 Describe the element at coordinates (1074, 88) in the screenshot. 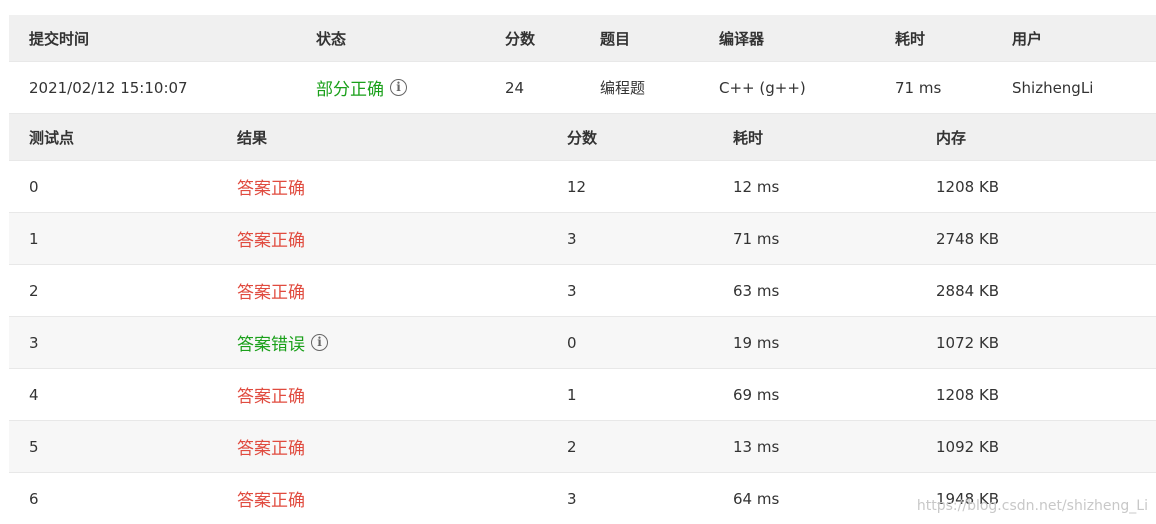

I see `user-link: ShizhengLi` at that location.